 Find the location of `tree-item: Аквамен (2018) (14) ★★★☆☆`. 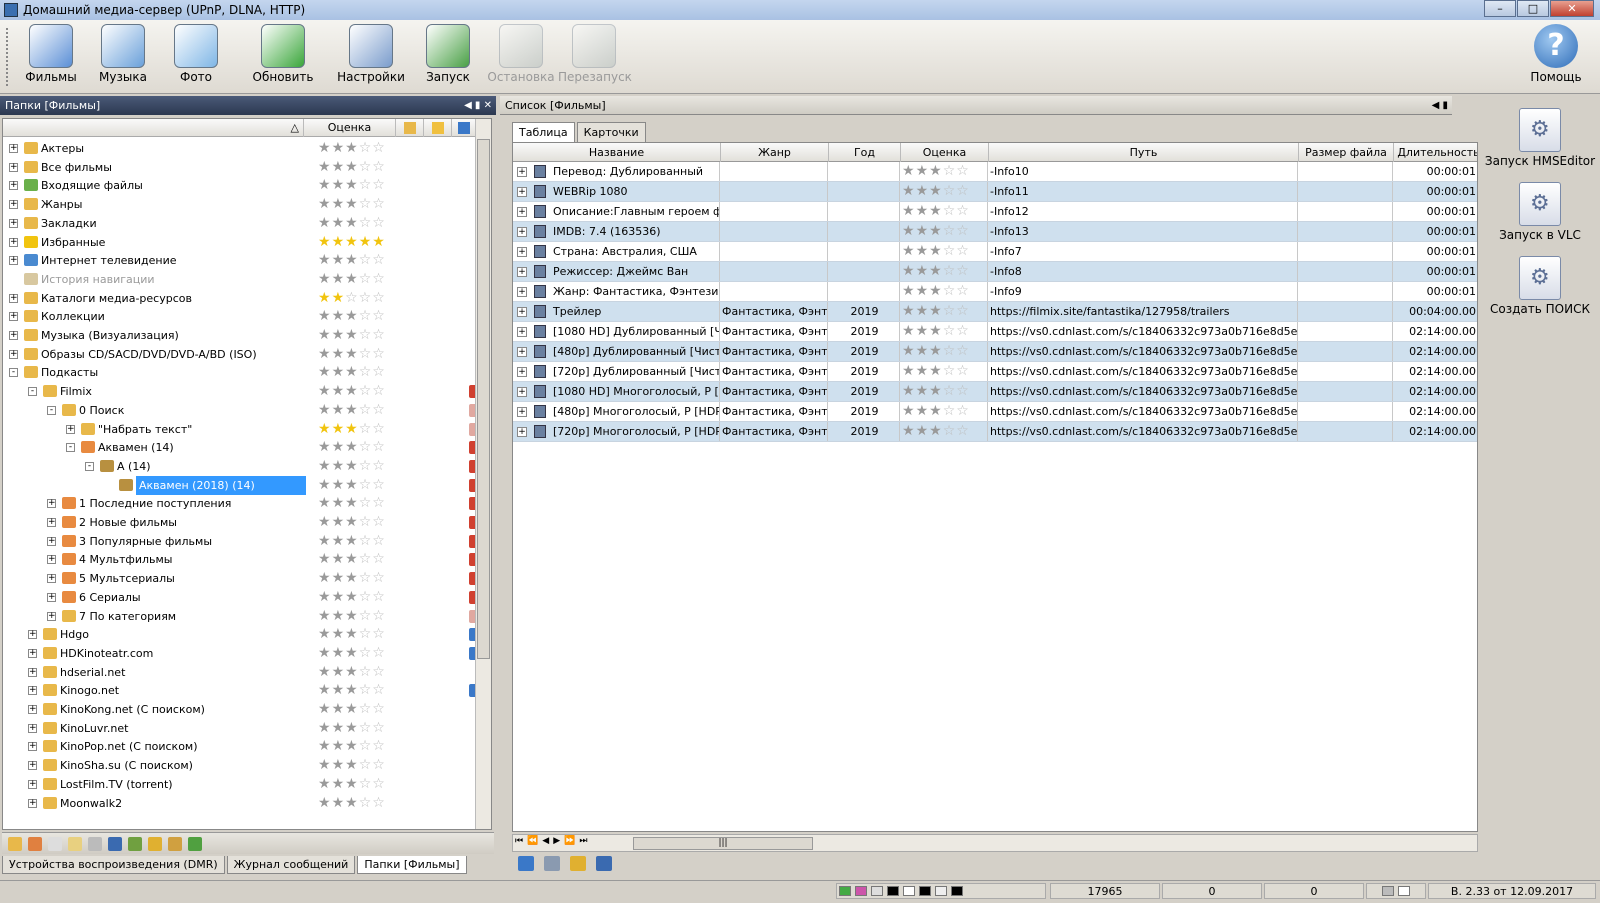

tree-item: Аквамен (2018) (14) ★★★☆☆ is located at coordinates (247, 485).